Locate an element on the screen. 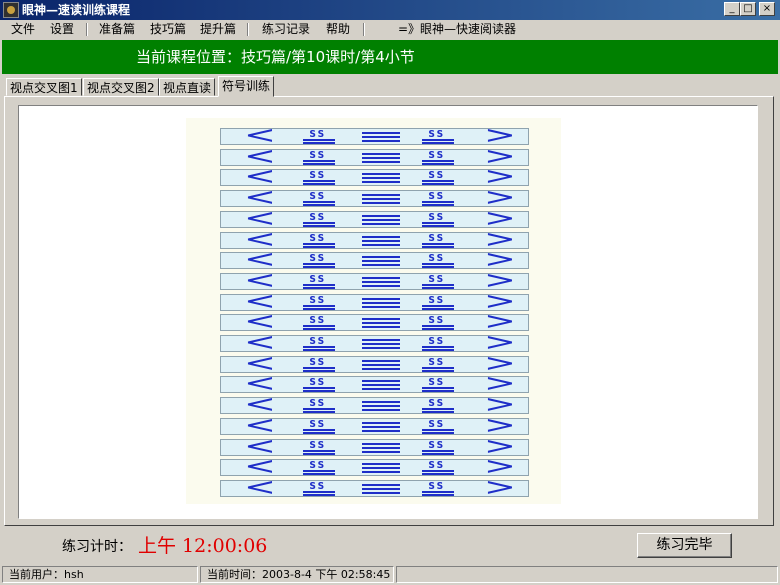 The width and height of the screenshot is (780, 585). menu-advanced: 提升篇 is located at coordinates (218, 29).